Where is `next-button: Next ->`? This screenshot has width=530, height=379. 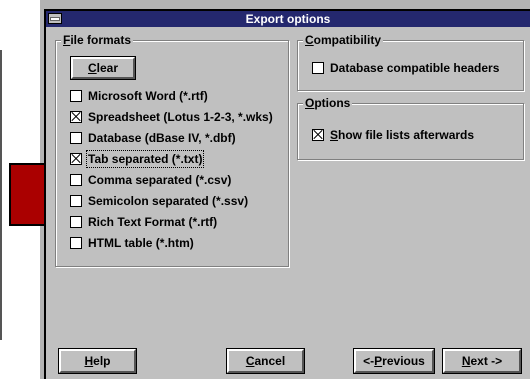
next-button: Next -> is located at coordinates (482, 361).